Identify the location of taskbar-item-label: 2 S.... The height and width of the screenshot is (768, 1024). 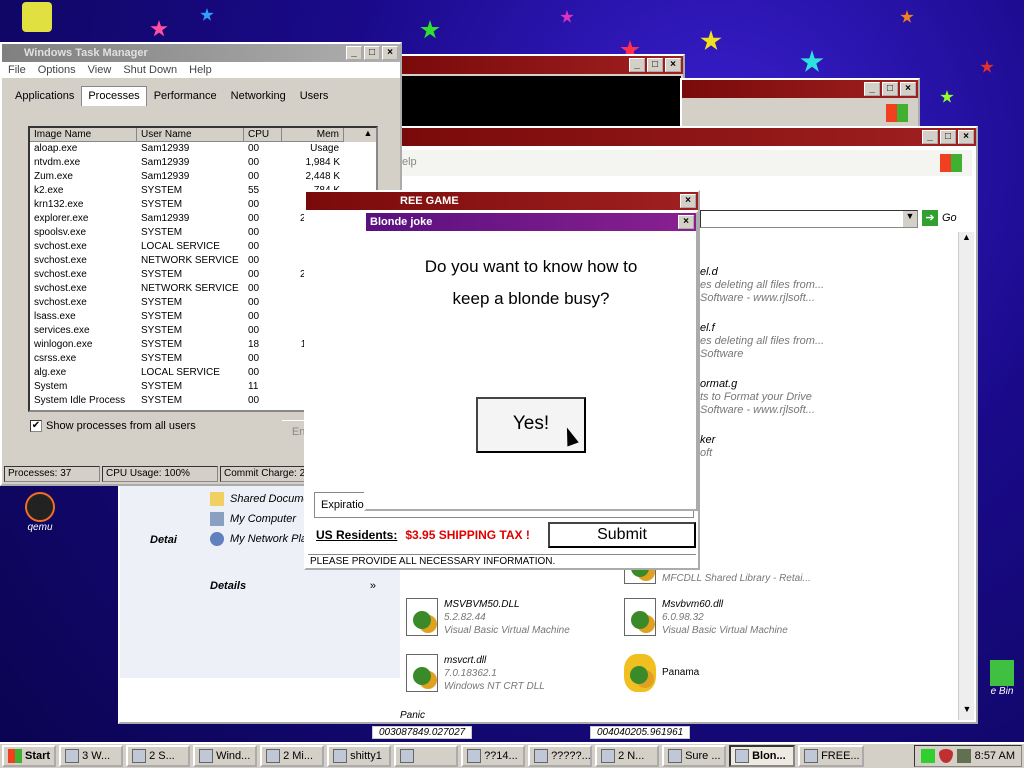
(162, 756).